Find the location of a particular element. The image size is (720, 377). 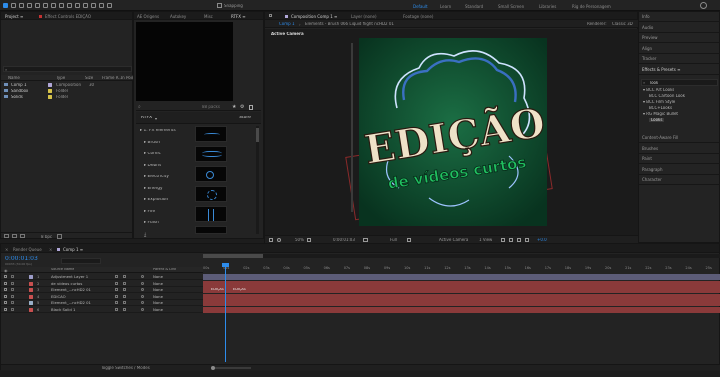

rtfx-scrollbar-thumb is located at coordinates (257, 135).